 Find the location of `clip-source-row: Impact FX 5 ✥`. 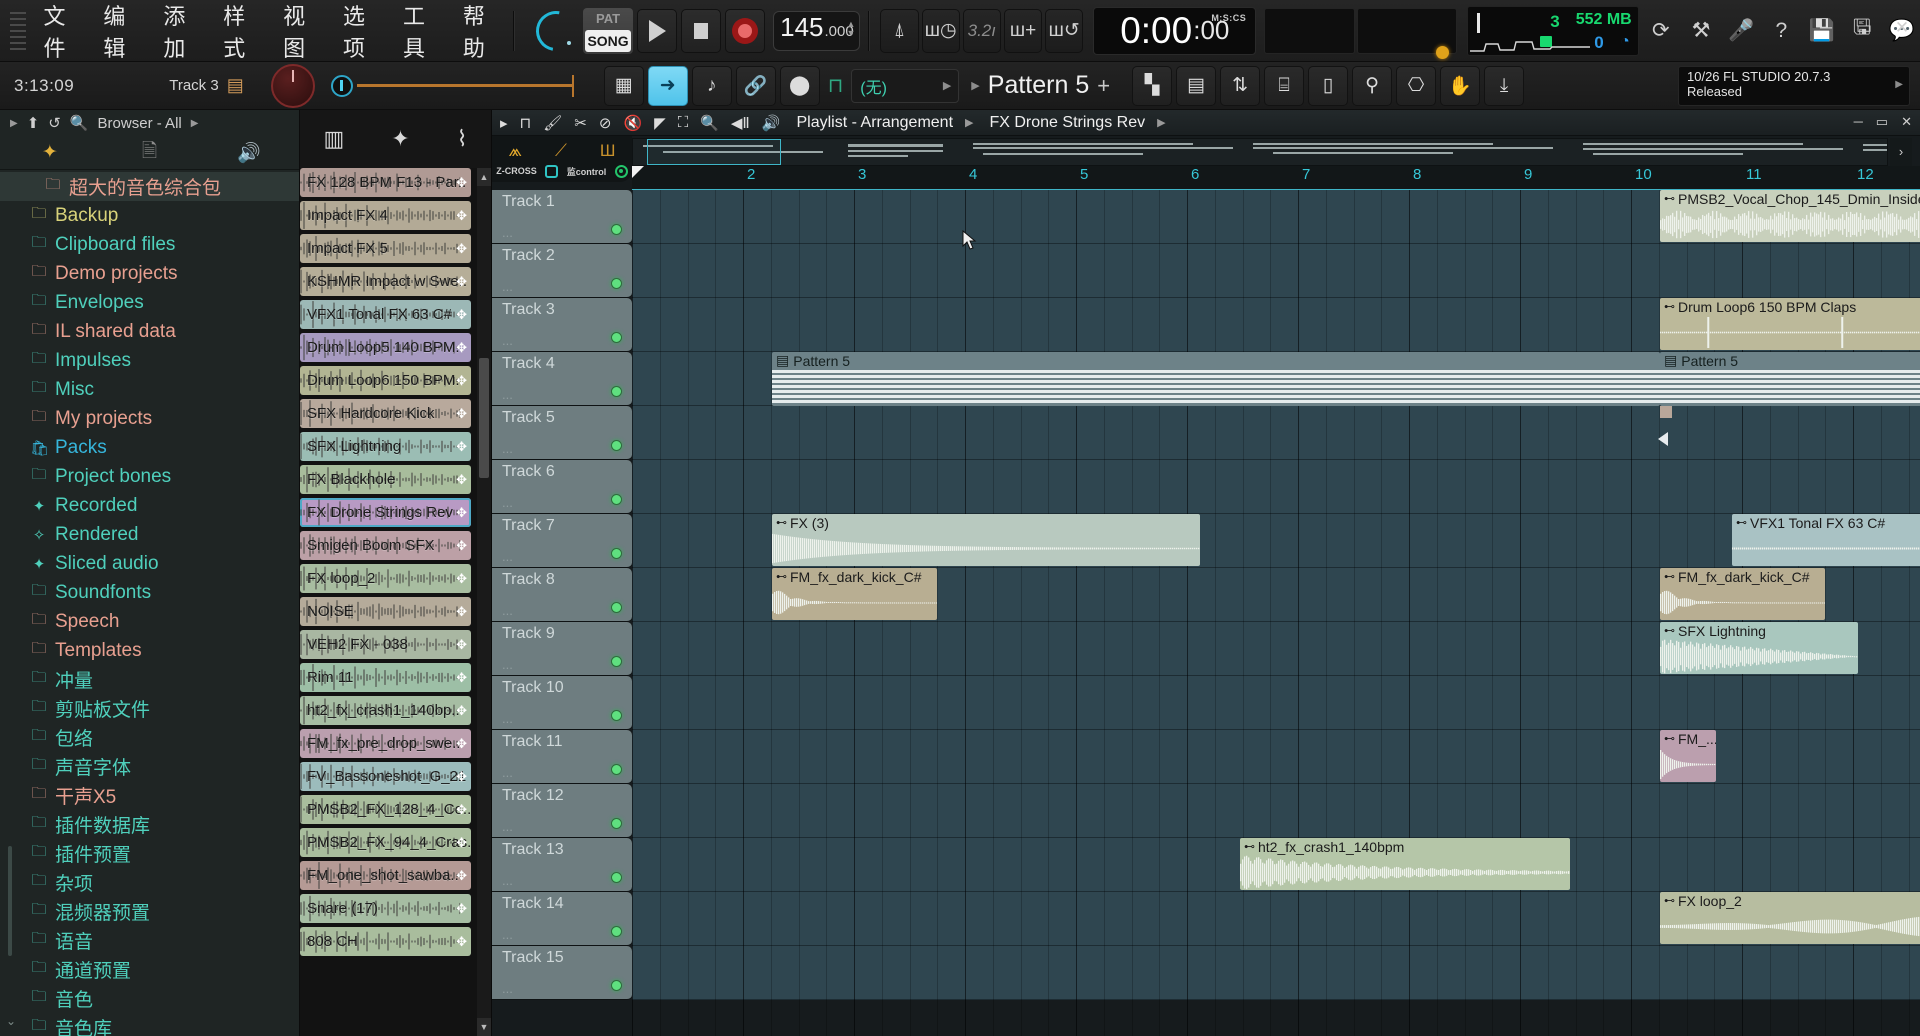

clip-source-row: Impact FX 5 ✥ is located at coordinates (385, 248).